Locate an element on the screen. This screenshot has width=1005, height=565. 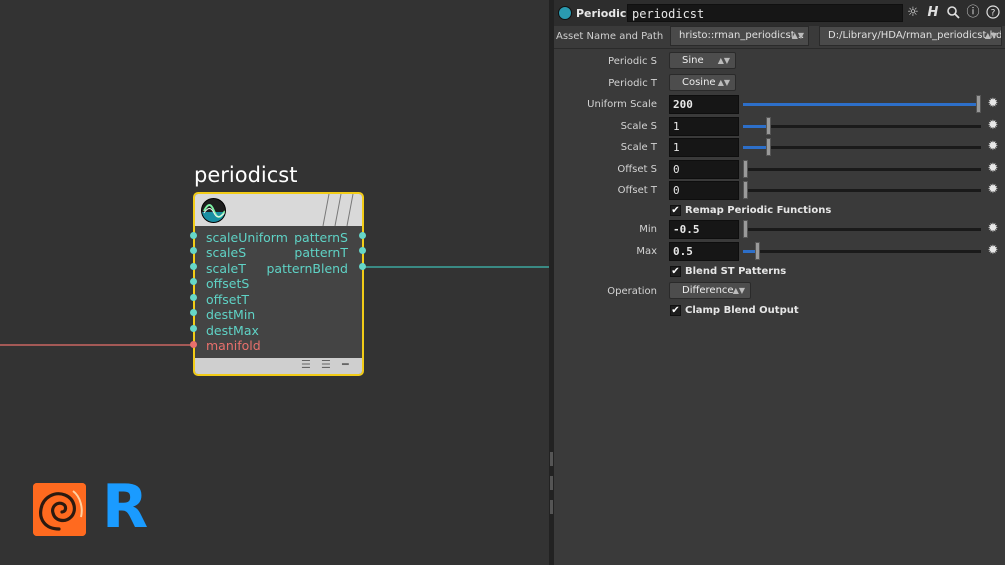
scale-t-slider is located at coordinates (862, 147).